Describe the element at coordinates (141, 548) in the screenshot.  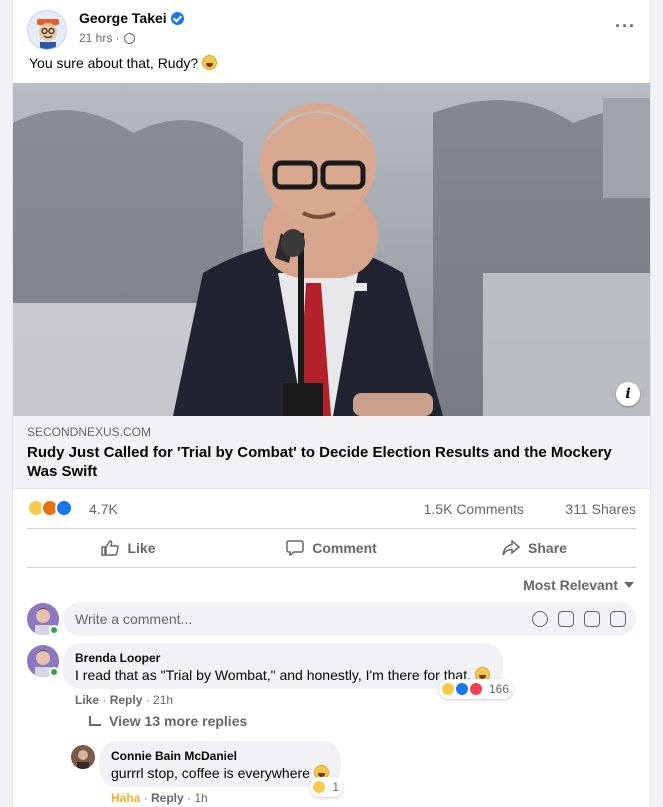
I see `like-label: Like` at that location.